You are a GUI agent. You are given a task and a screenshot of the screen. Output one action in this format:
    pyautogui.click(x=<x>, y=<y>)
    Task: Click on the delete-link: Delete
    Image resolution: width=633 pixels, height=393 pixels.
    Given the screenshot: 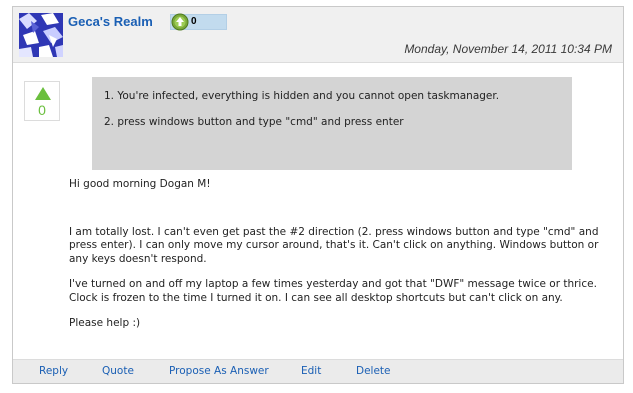 What is the action you would take?
    pyautogui.click(x=373, y=371)
    